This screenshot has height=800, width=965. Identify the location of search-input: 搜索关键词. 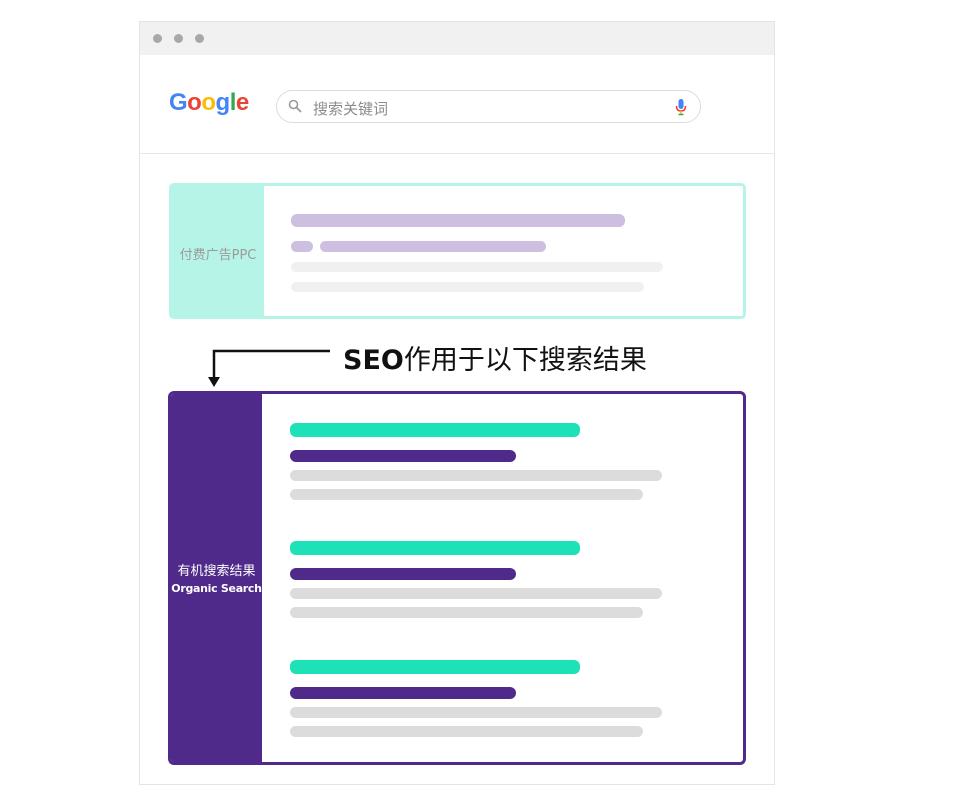
(488, 106).